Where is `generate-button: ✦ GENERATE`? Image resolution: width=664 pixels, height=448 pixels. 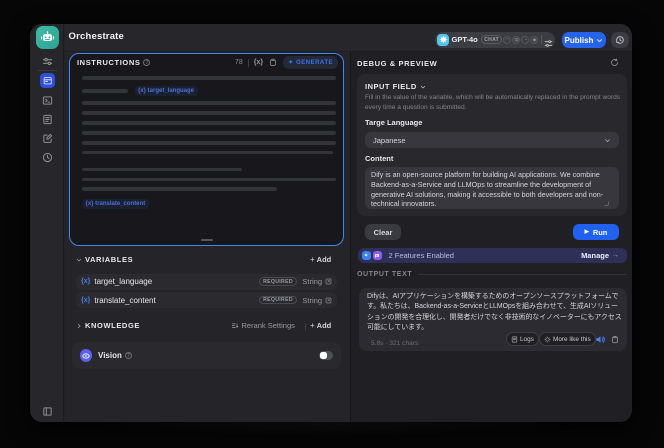 generate-button: ✦ GENERATE is located at coordinates (310, 62).